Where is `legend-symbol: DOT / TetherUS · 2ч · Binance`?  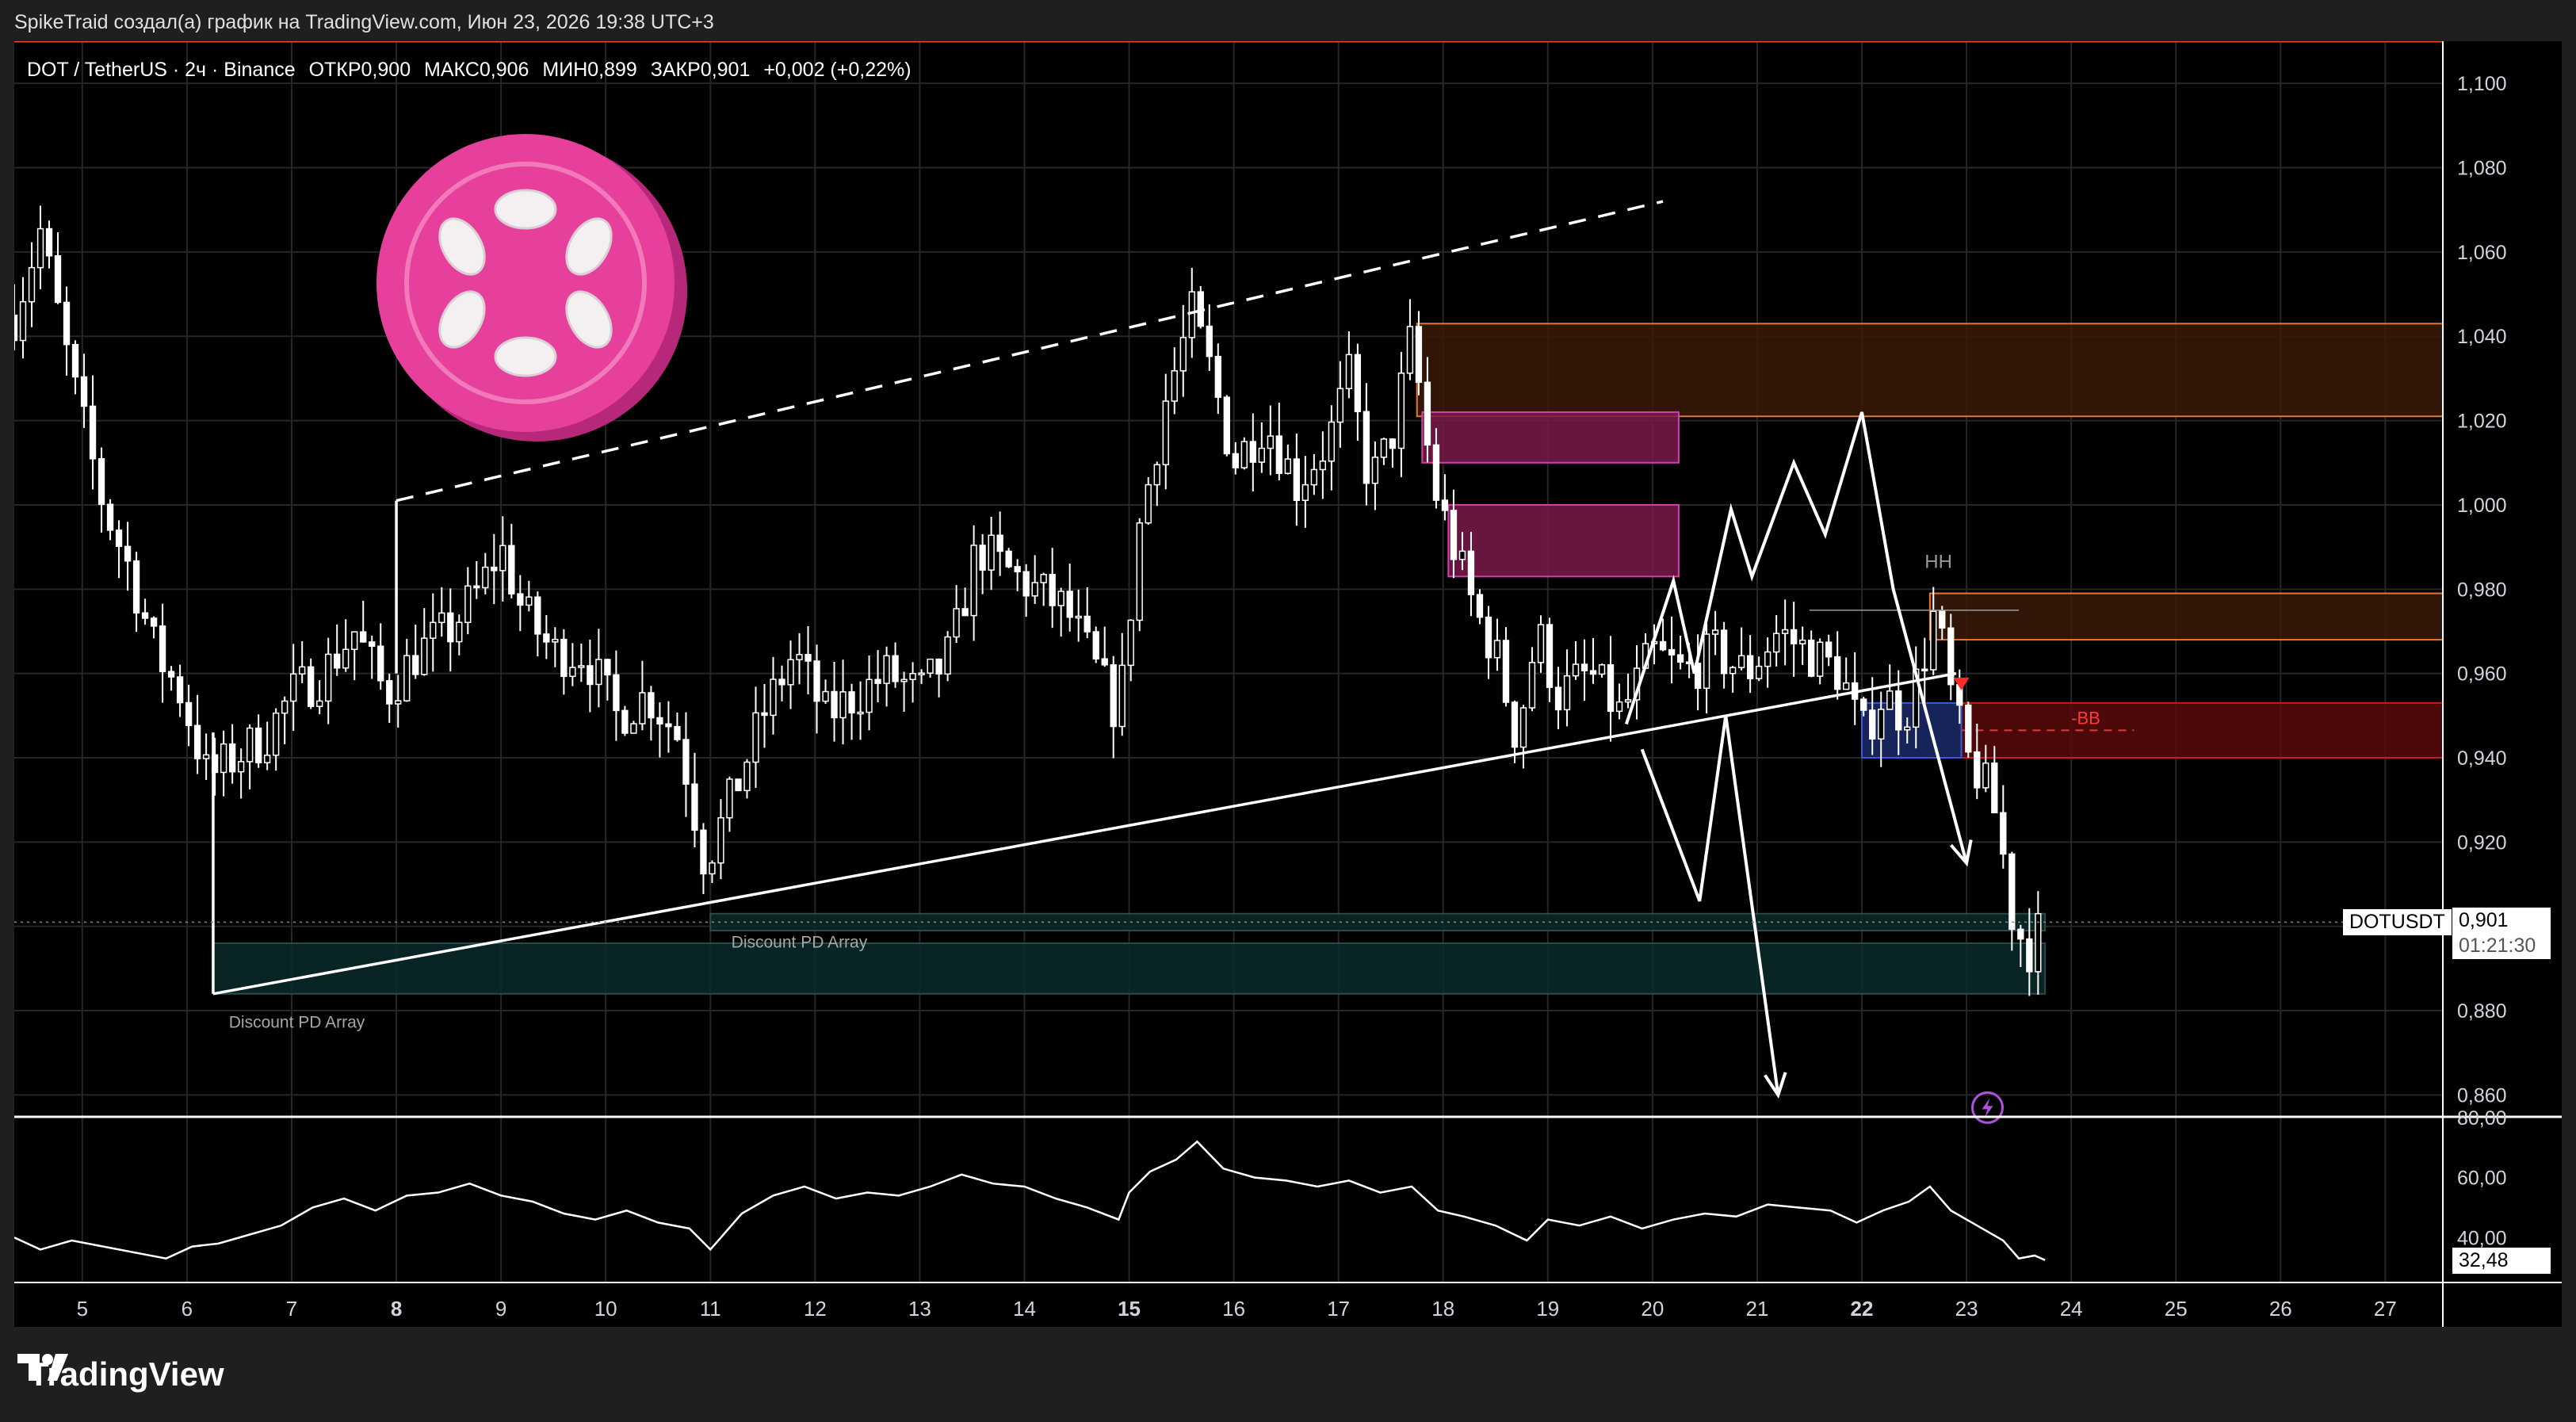 legend-symbol: DOT / TetherUS · 2ч · Binance is located at coordinates (161, 70).